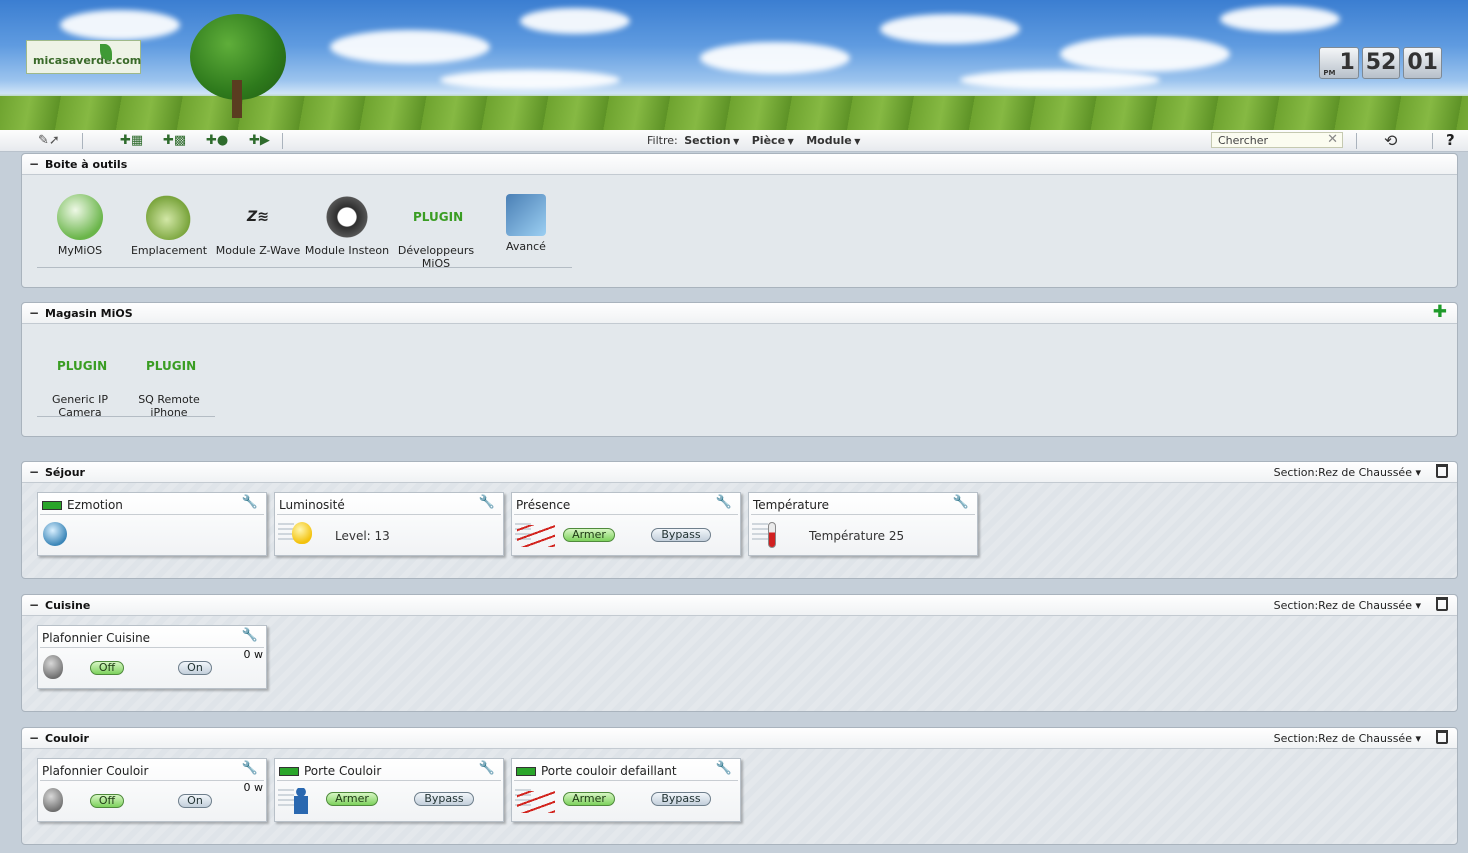 The width and height of the screenshot is (1468, 853). Describe the element at coordinates (169, 381) in the screenshot. I see `store-item: PLUGIN SQ Remote iPhone` at that location.